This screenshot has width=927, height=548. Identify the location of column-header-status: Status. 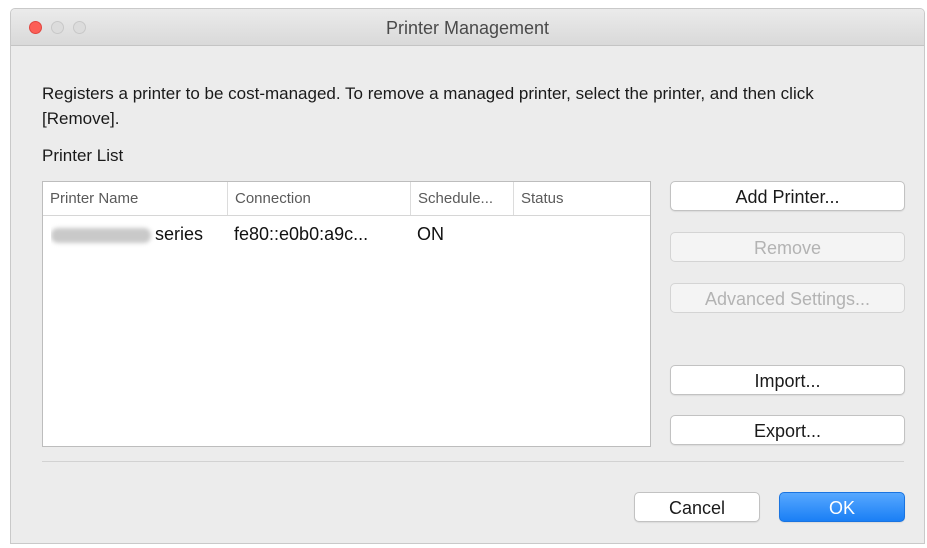
(581, 198).